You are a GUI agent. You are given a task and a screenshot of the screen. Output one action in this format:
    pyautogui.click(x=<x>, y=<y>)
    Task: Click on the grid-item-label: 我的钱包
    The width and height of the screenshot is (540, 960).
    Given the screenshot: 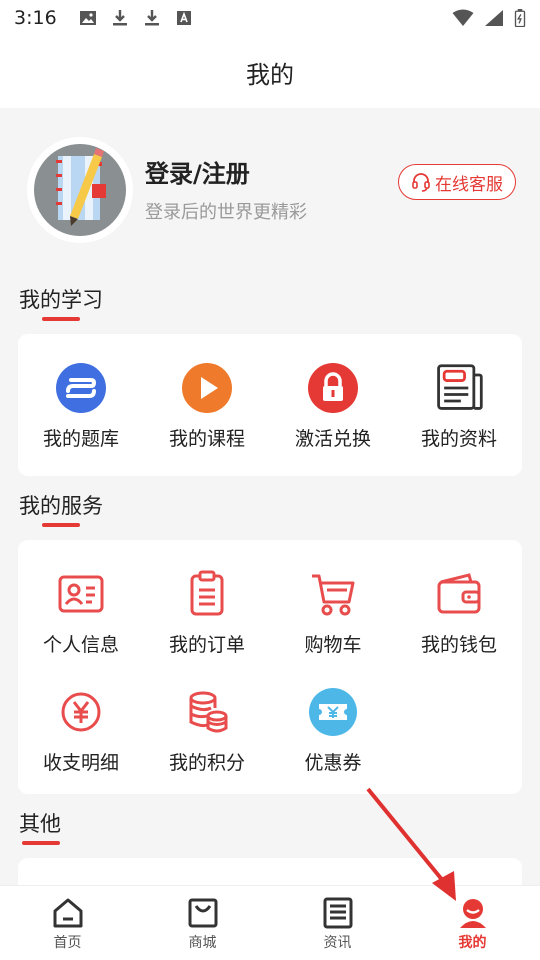 What is the action you would take?
    pyautogui.click(x=458, y=645)
    